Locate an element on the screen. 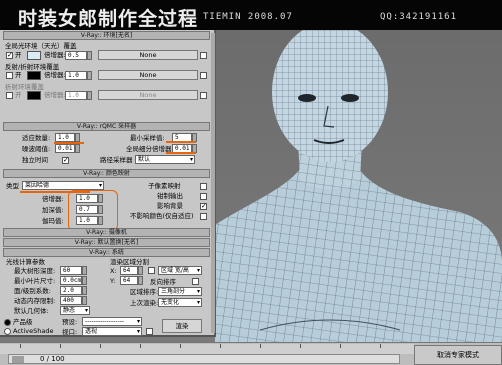  refl-map-button: None is located at coordinates (148, 75).